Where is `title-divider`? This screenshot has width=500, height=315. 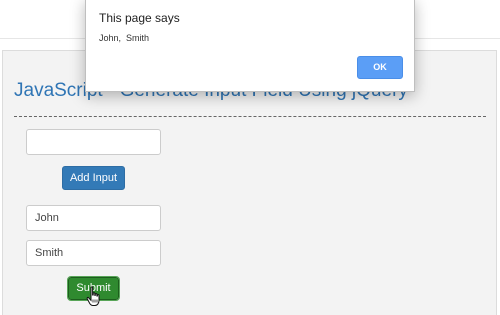
title-divider is located at coordinates (250, 116).